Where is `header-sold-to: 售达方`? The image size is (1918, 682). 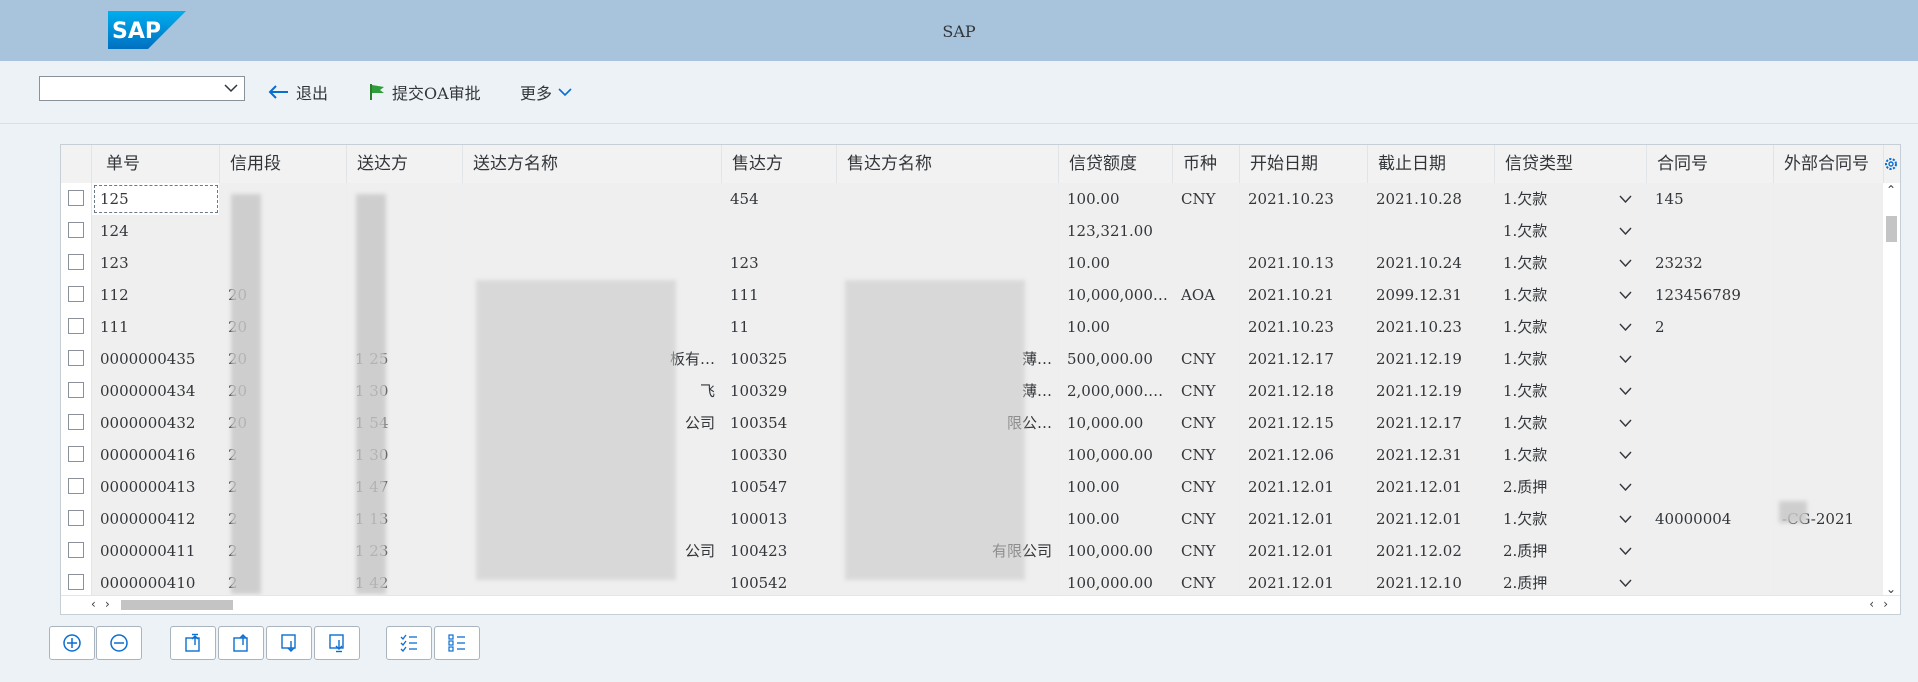 header-sold-to: 售达方 is located at coordinates (779, 164).